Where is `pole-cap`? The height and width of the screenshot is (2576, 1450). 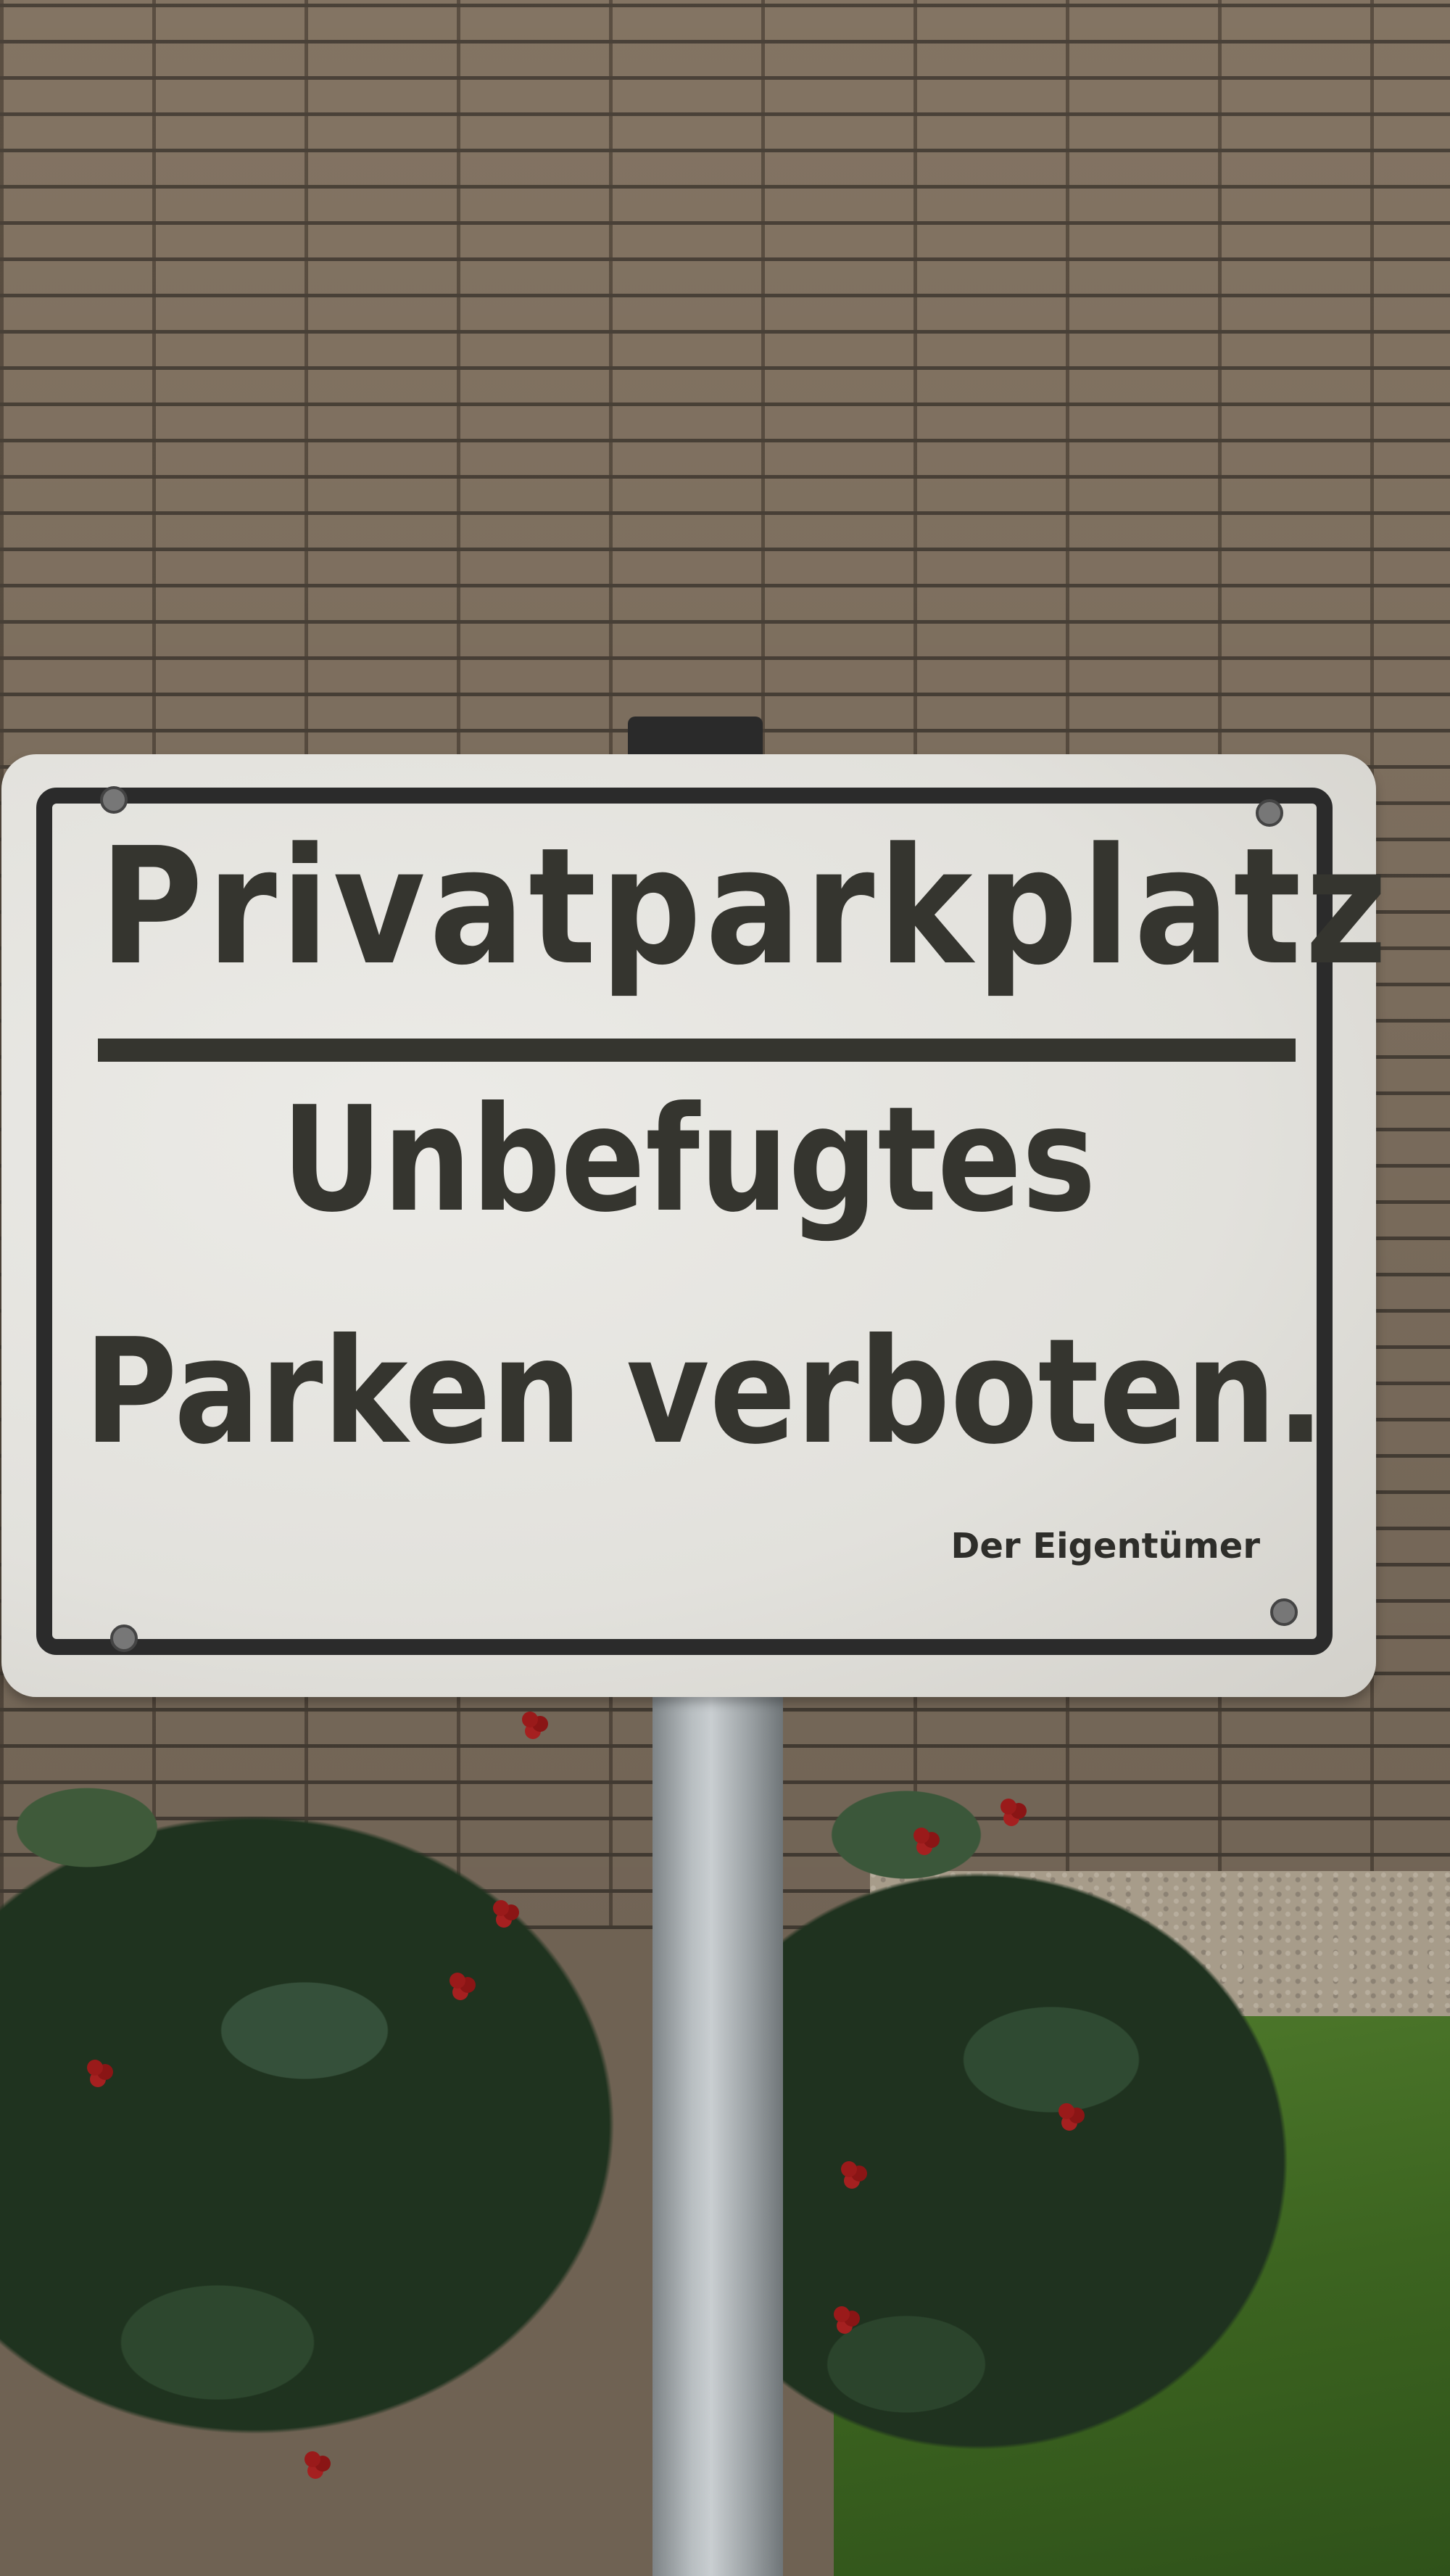
pole-cap is located at coordinates (695, 738).